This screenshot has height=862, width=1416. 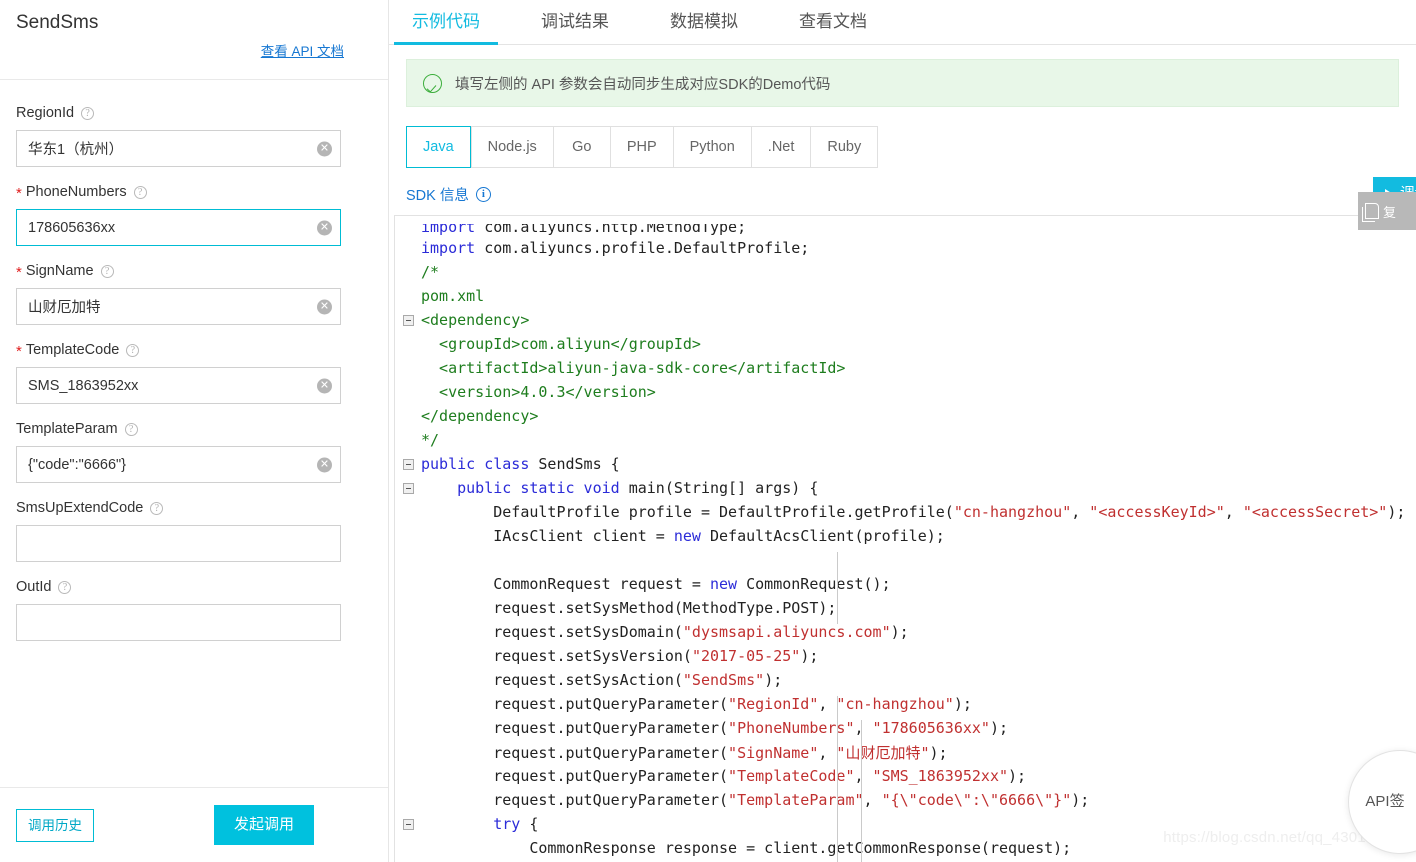 I want to click on language-tab-ruby: Ruby, so click(x=844, y=147).